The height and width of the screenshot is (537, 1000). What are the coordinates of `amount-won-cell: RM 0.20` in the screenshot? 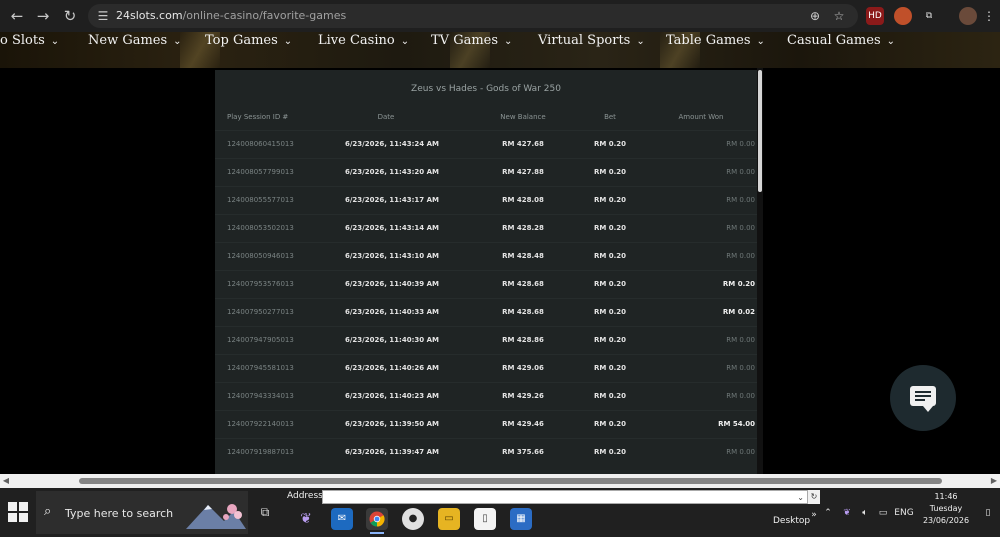 It's located at (738, 284).